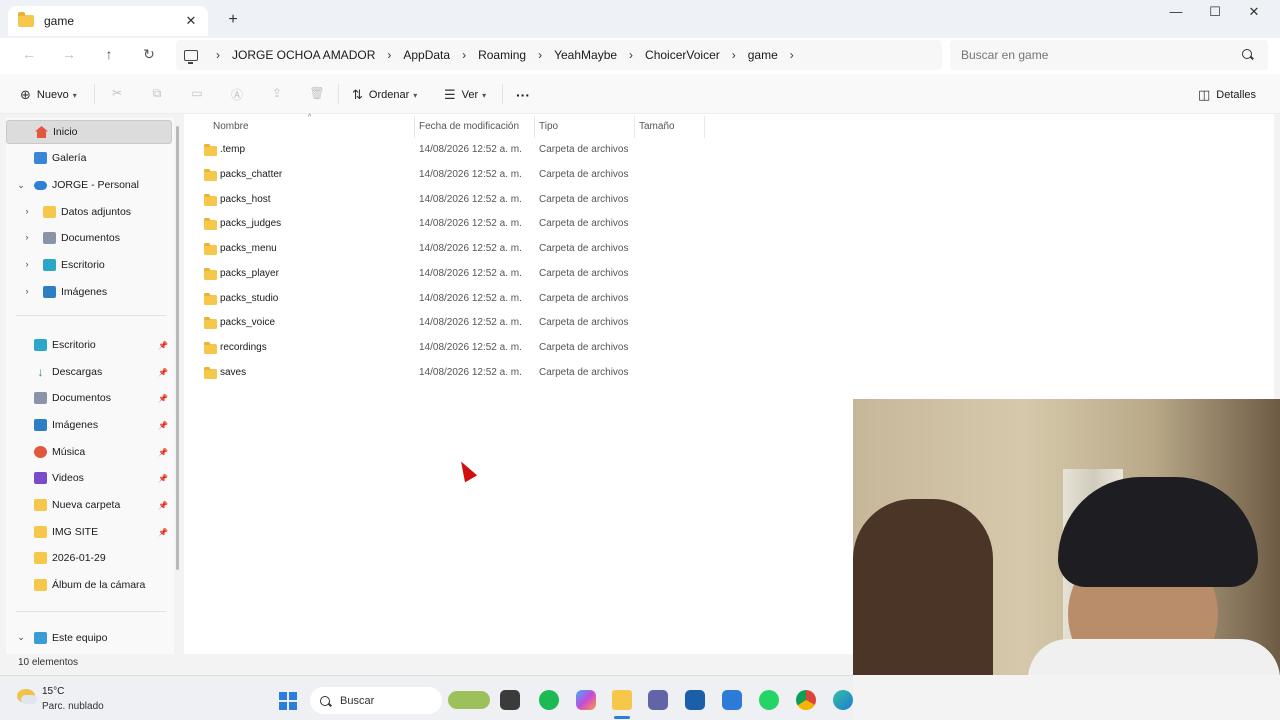 The width and height of the screenshot is (1280, 720). I want to click on breadcrumb-roaming: Roaming, so click(502, 55).